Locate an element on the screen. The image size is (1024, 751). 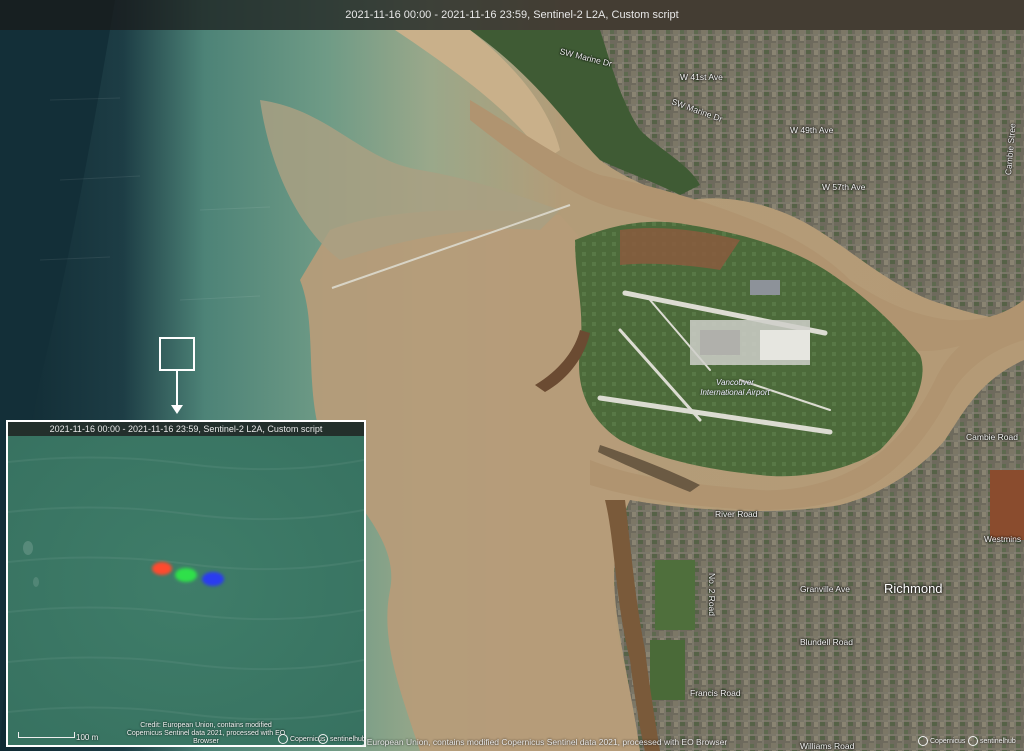
road-label-cambie-road: Cambie Road is located at coordinates (992, 437).